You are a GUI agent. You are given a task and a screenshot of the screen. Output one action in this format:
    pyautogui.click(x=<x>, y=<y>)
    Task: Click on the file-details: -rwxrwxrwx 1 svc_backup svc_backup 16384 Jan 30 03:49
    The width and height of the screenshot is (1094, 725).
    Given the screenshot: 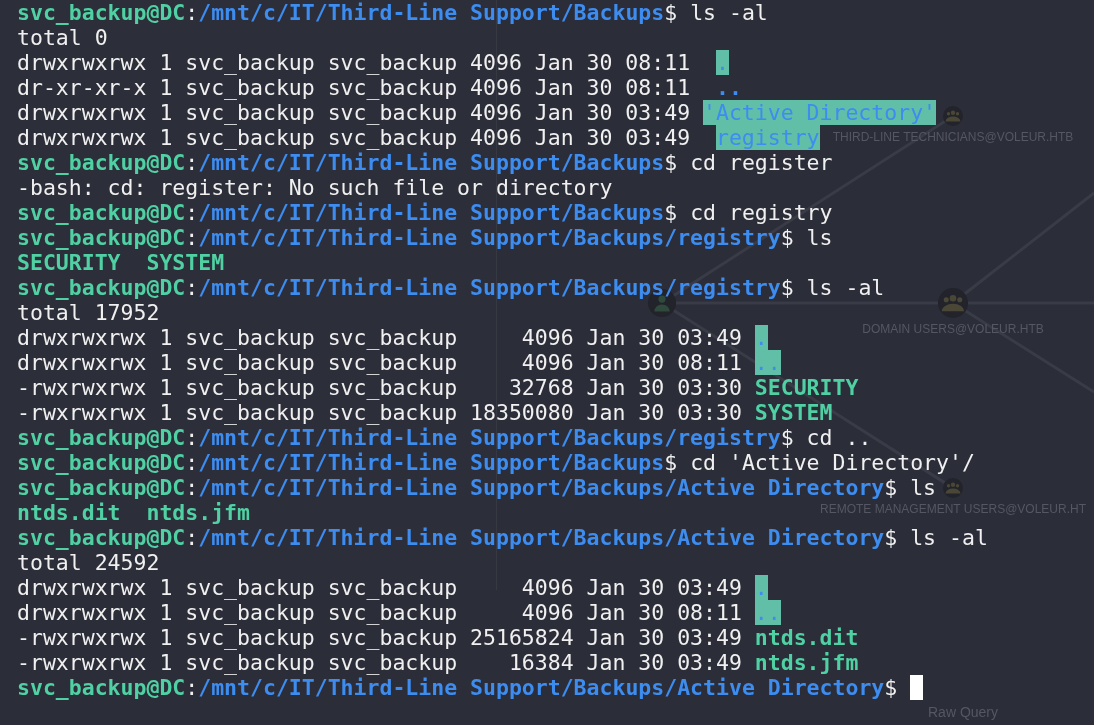 What is the action you would take?
    pyautogui.click(x=379, y=662)
    